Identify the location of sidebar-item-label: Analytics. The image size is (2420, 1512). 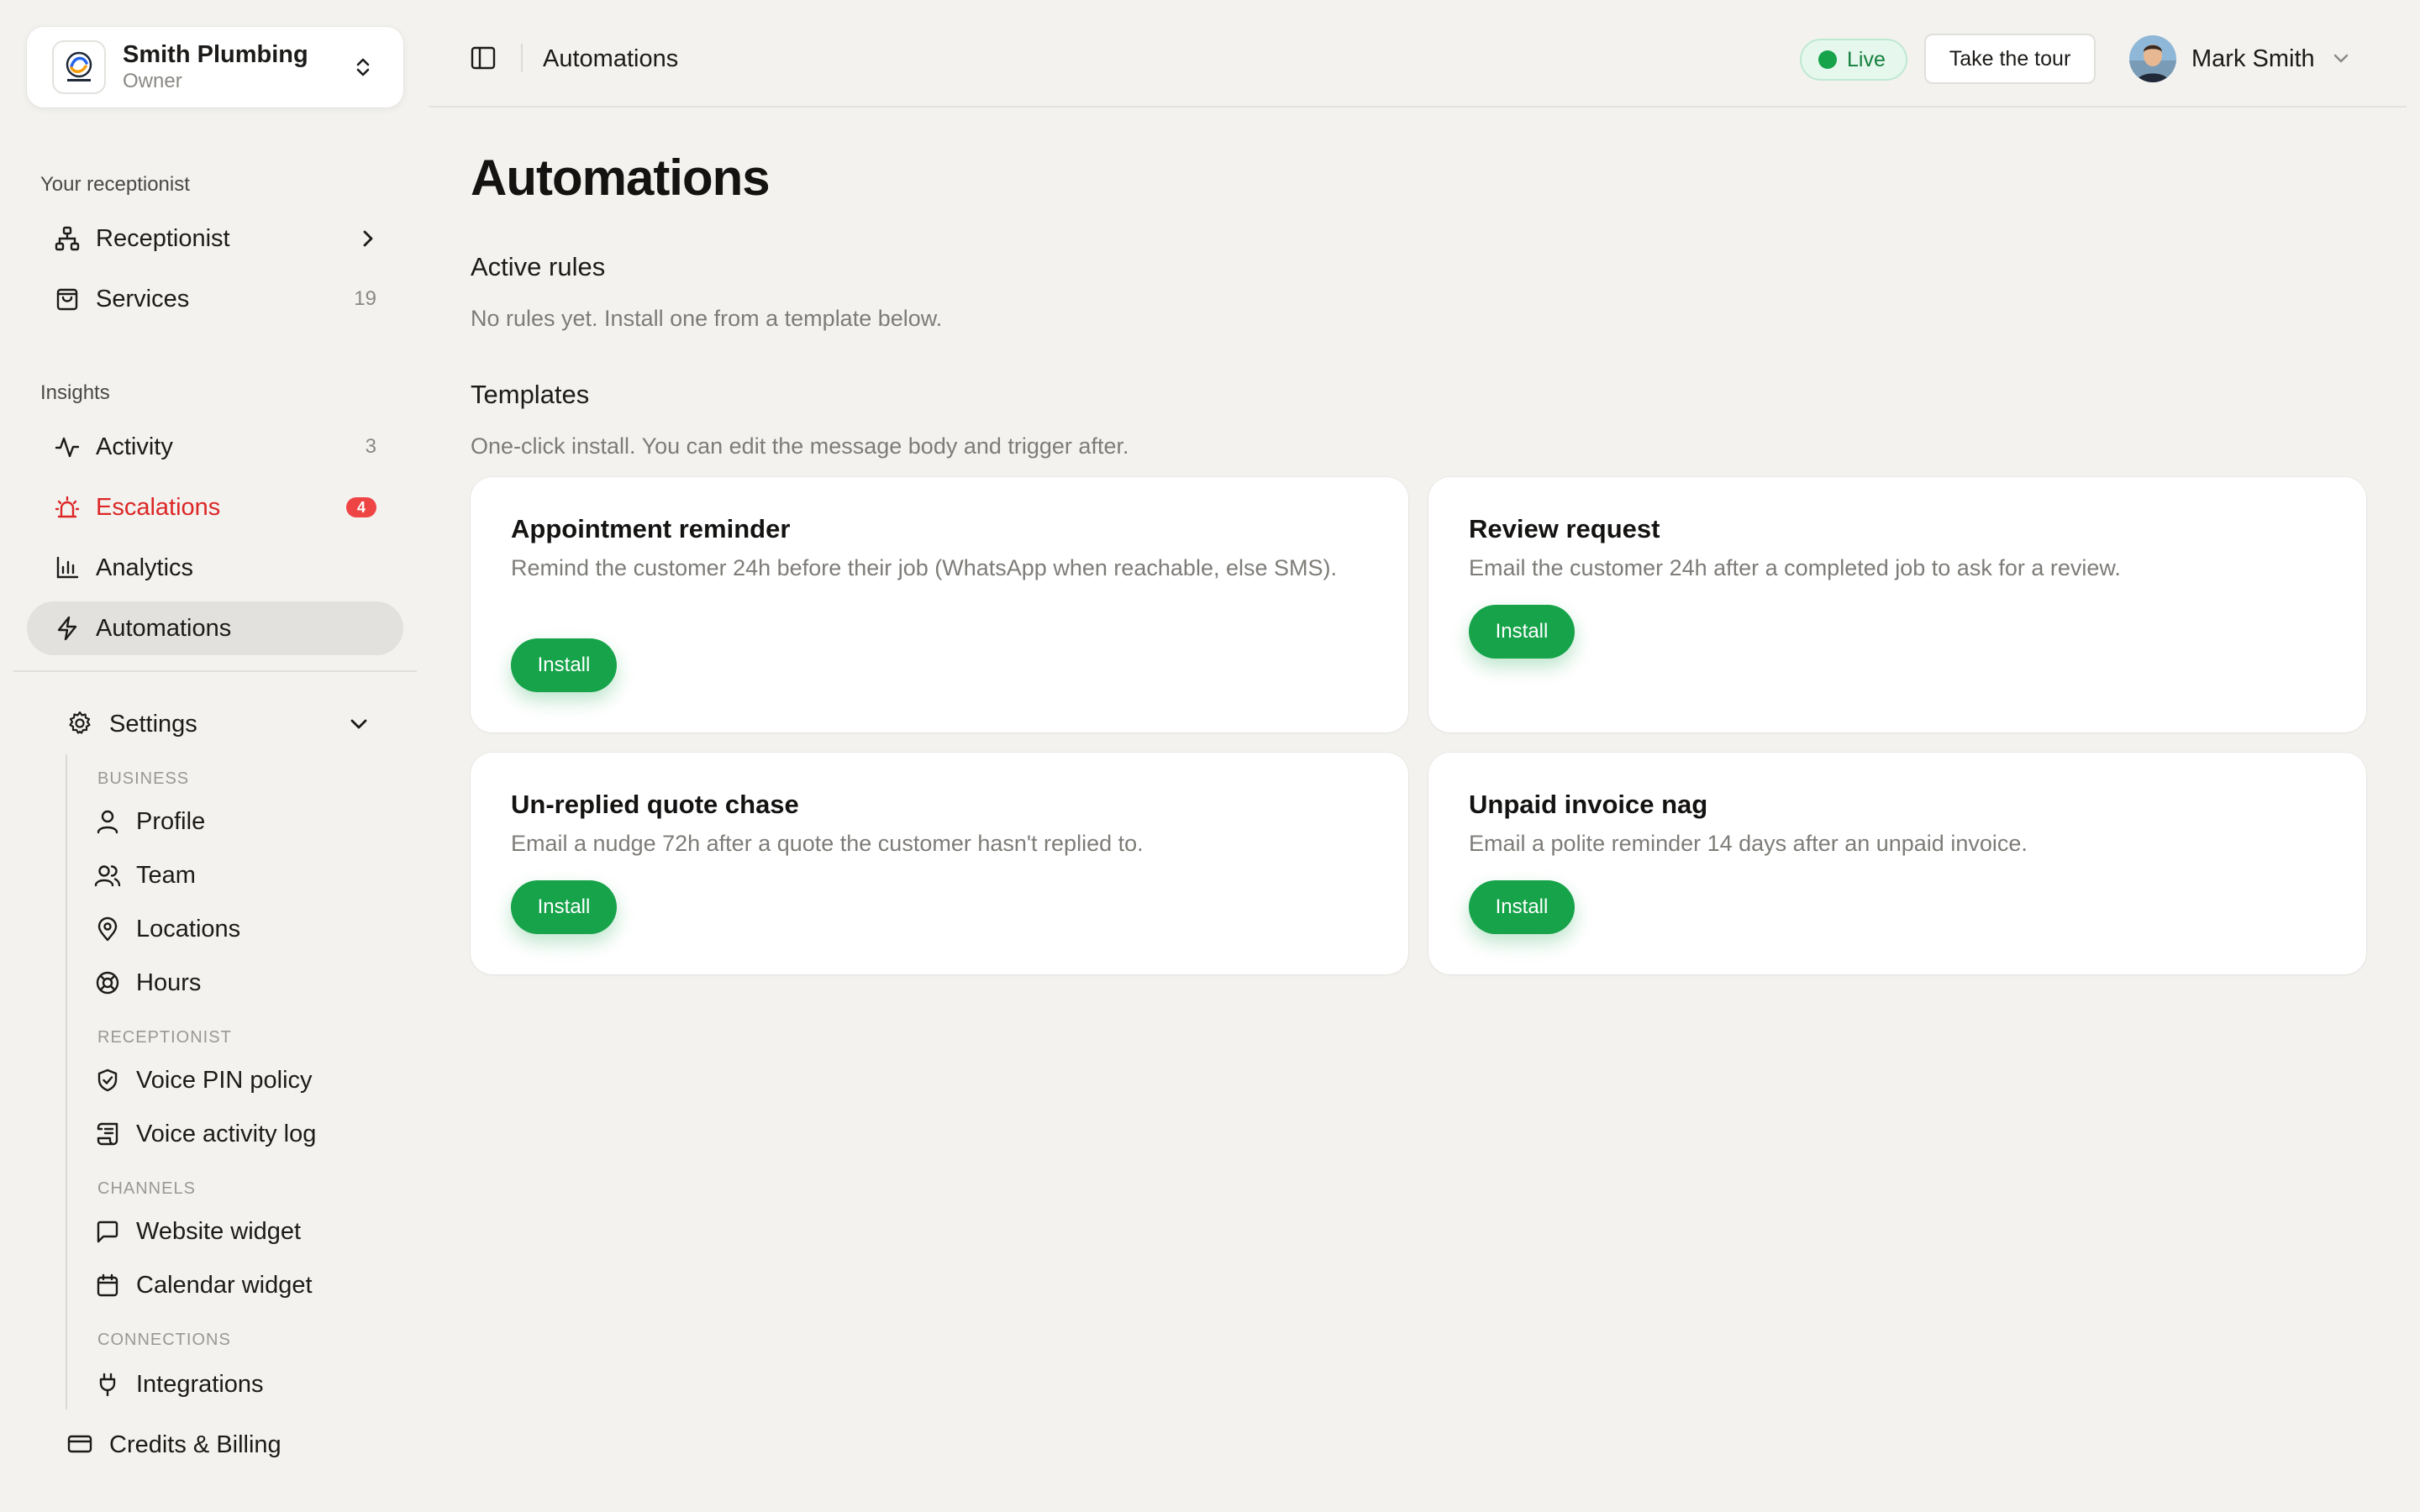
(145, 567).